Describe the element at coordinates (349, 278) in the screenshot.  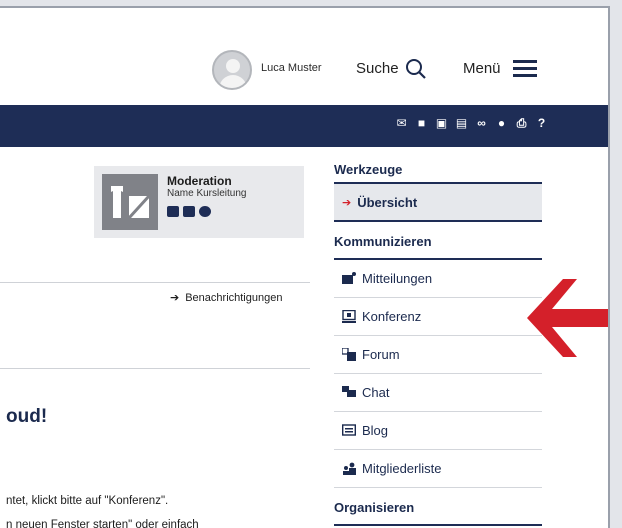
I see `messages-icon` at that location.